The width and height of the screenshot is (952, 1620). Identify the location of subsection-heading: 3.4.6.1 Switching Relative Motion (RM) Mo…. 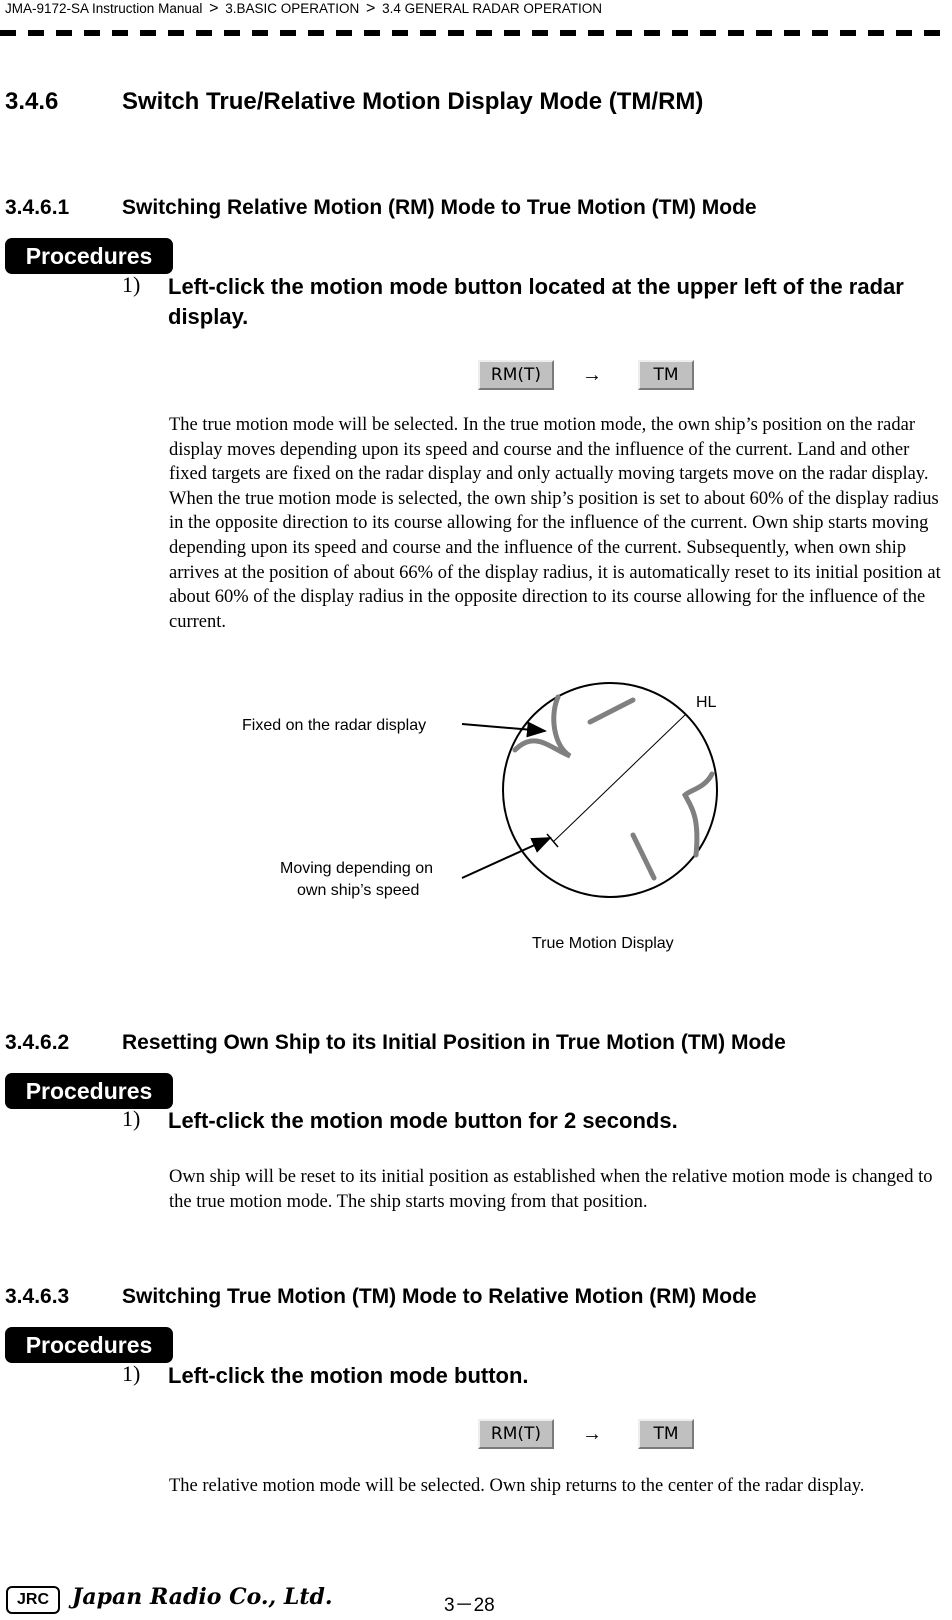
(381, 207).